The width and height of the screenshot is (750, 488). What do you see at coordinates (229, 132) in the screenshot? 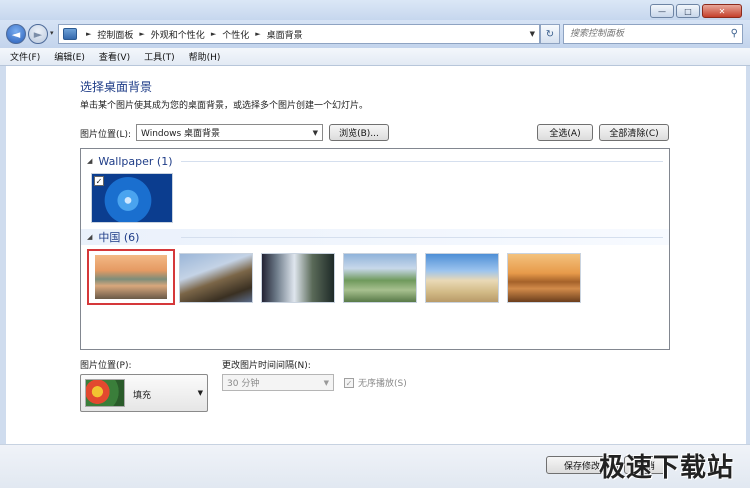
I see `picture-location-select: Windows 桌面背景 ▼` at bounding box center [229, 132].